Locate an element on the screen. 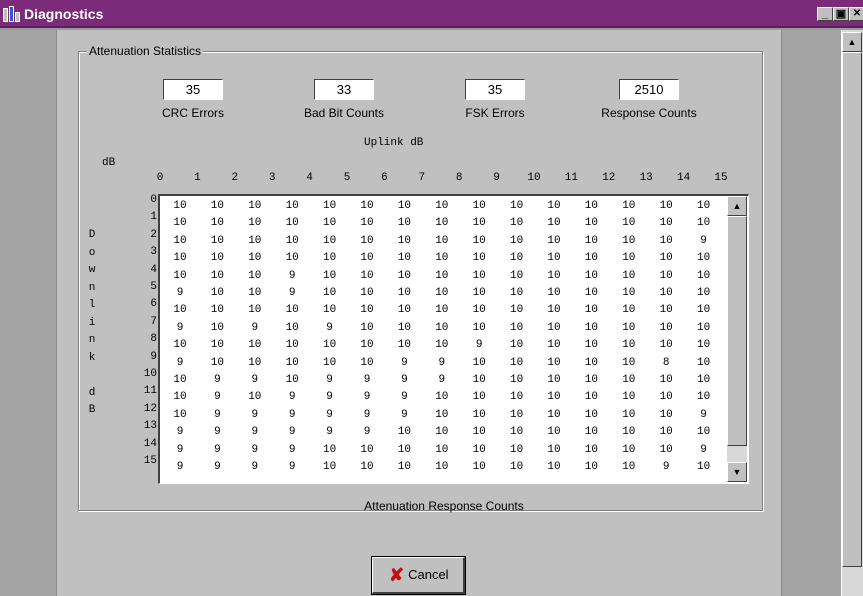  downlink-tick: 8 is located at coordinates (153, 339).